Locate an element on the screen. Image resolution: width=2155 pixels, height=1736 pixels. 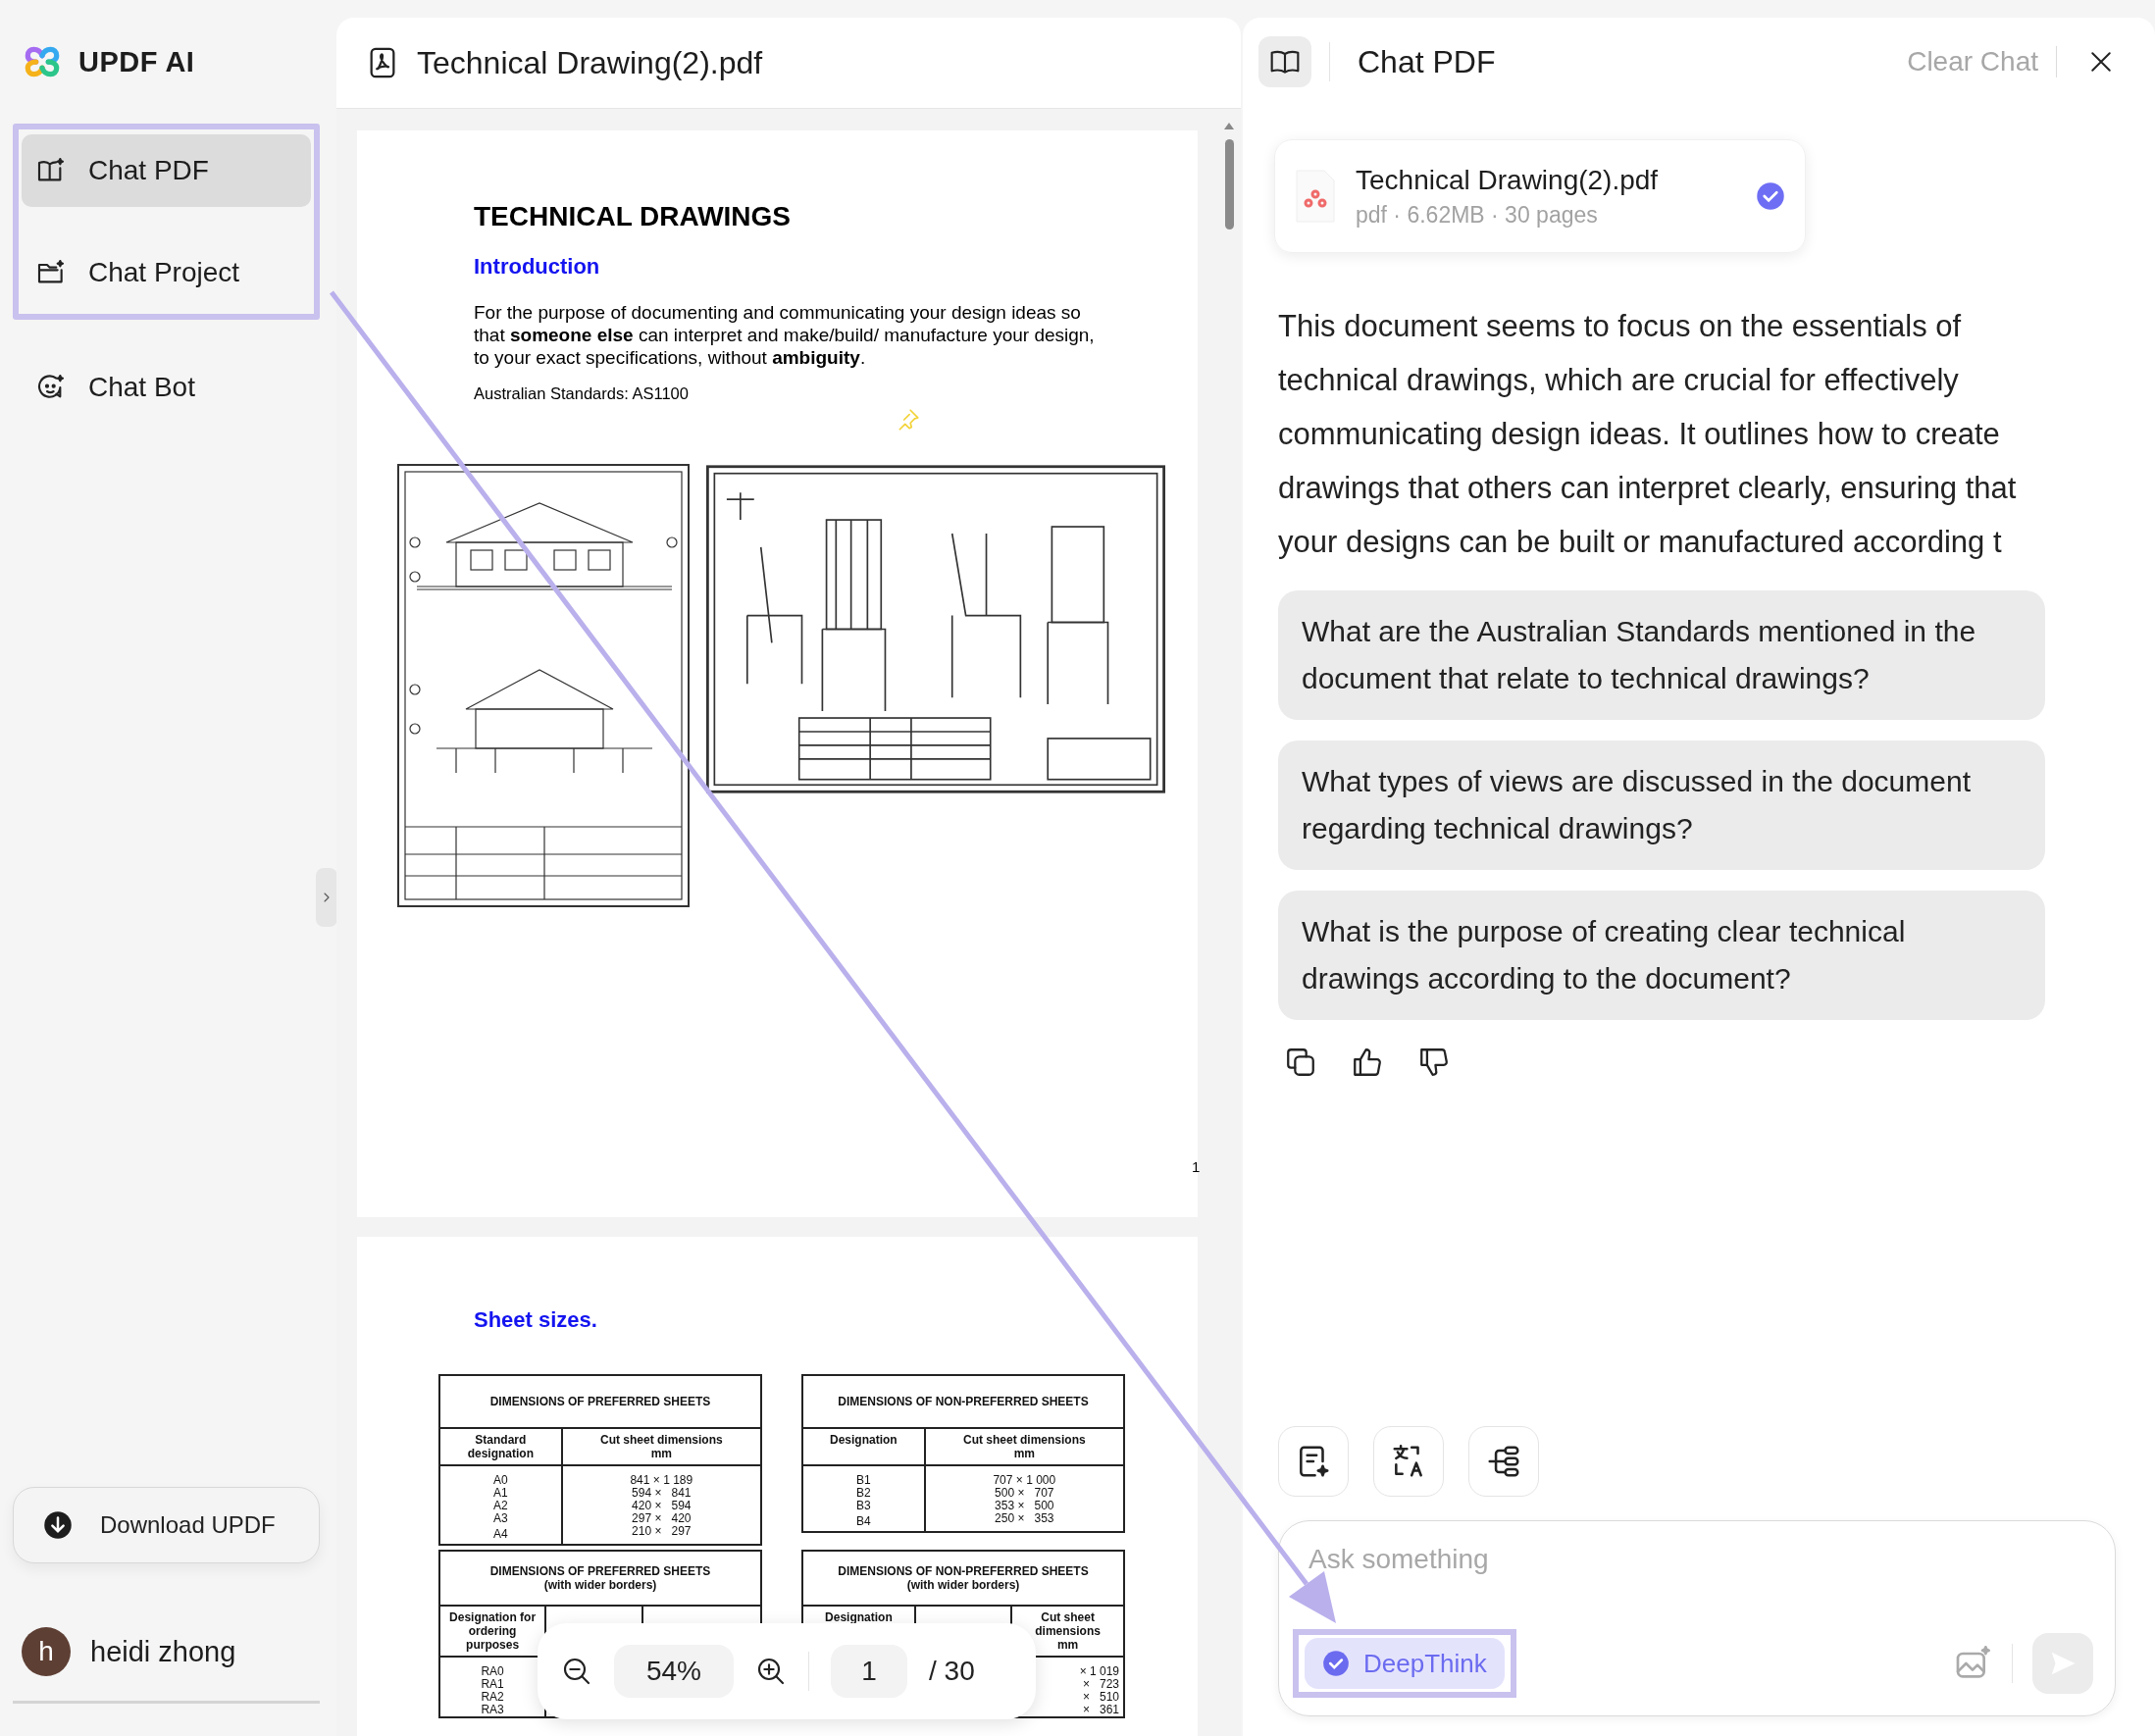
page-total: / 30 is located at coordinates (952, 1672).